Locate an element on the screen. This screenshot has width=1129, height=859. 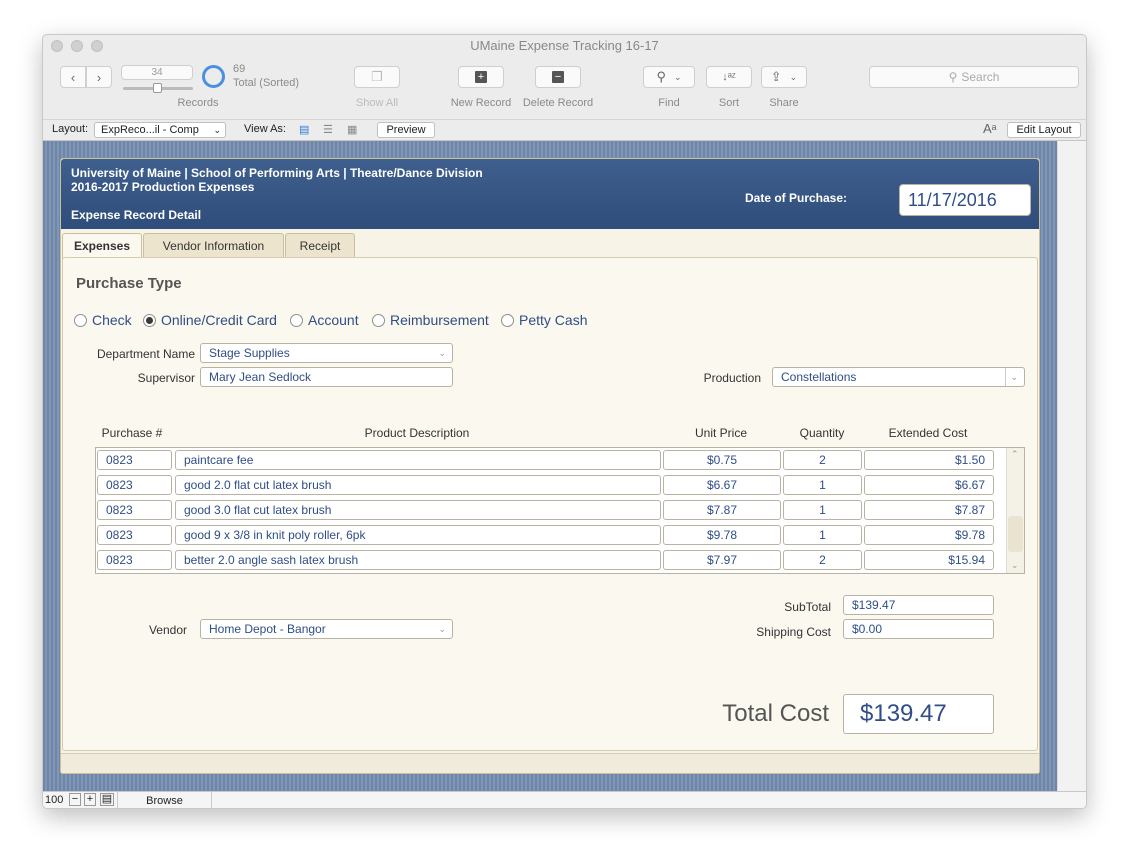
total-cost-field: $139.47 is located at coordinates (918, 714).